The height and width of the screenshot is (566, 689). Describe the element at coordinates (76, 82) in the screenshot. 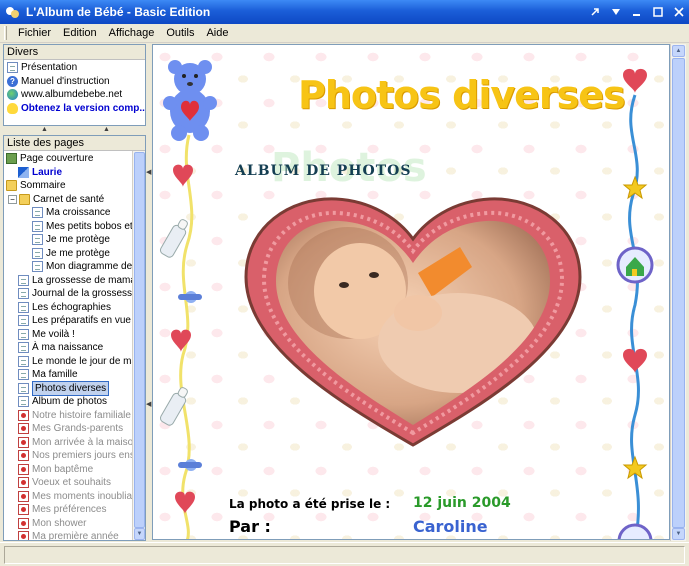

I see `divers-item-manual: ? Manuel d'instruction` at that location.